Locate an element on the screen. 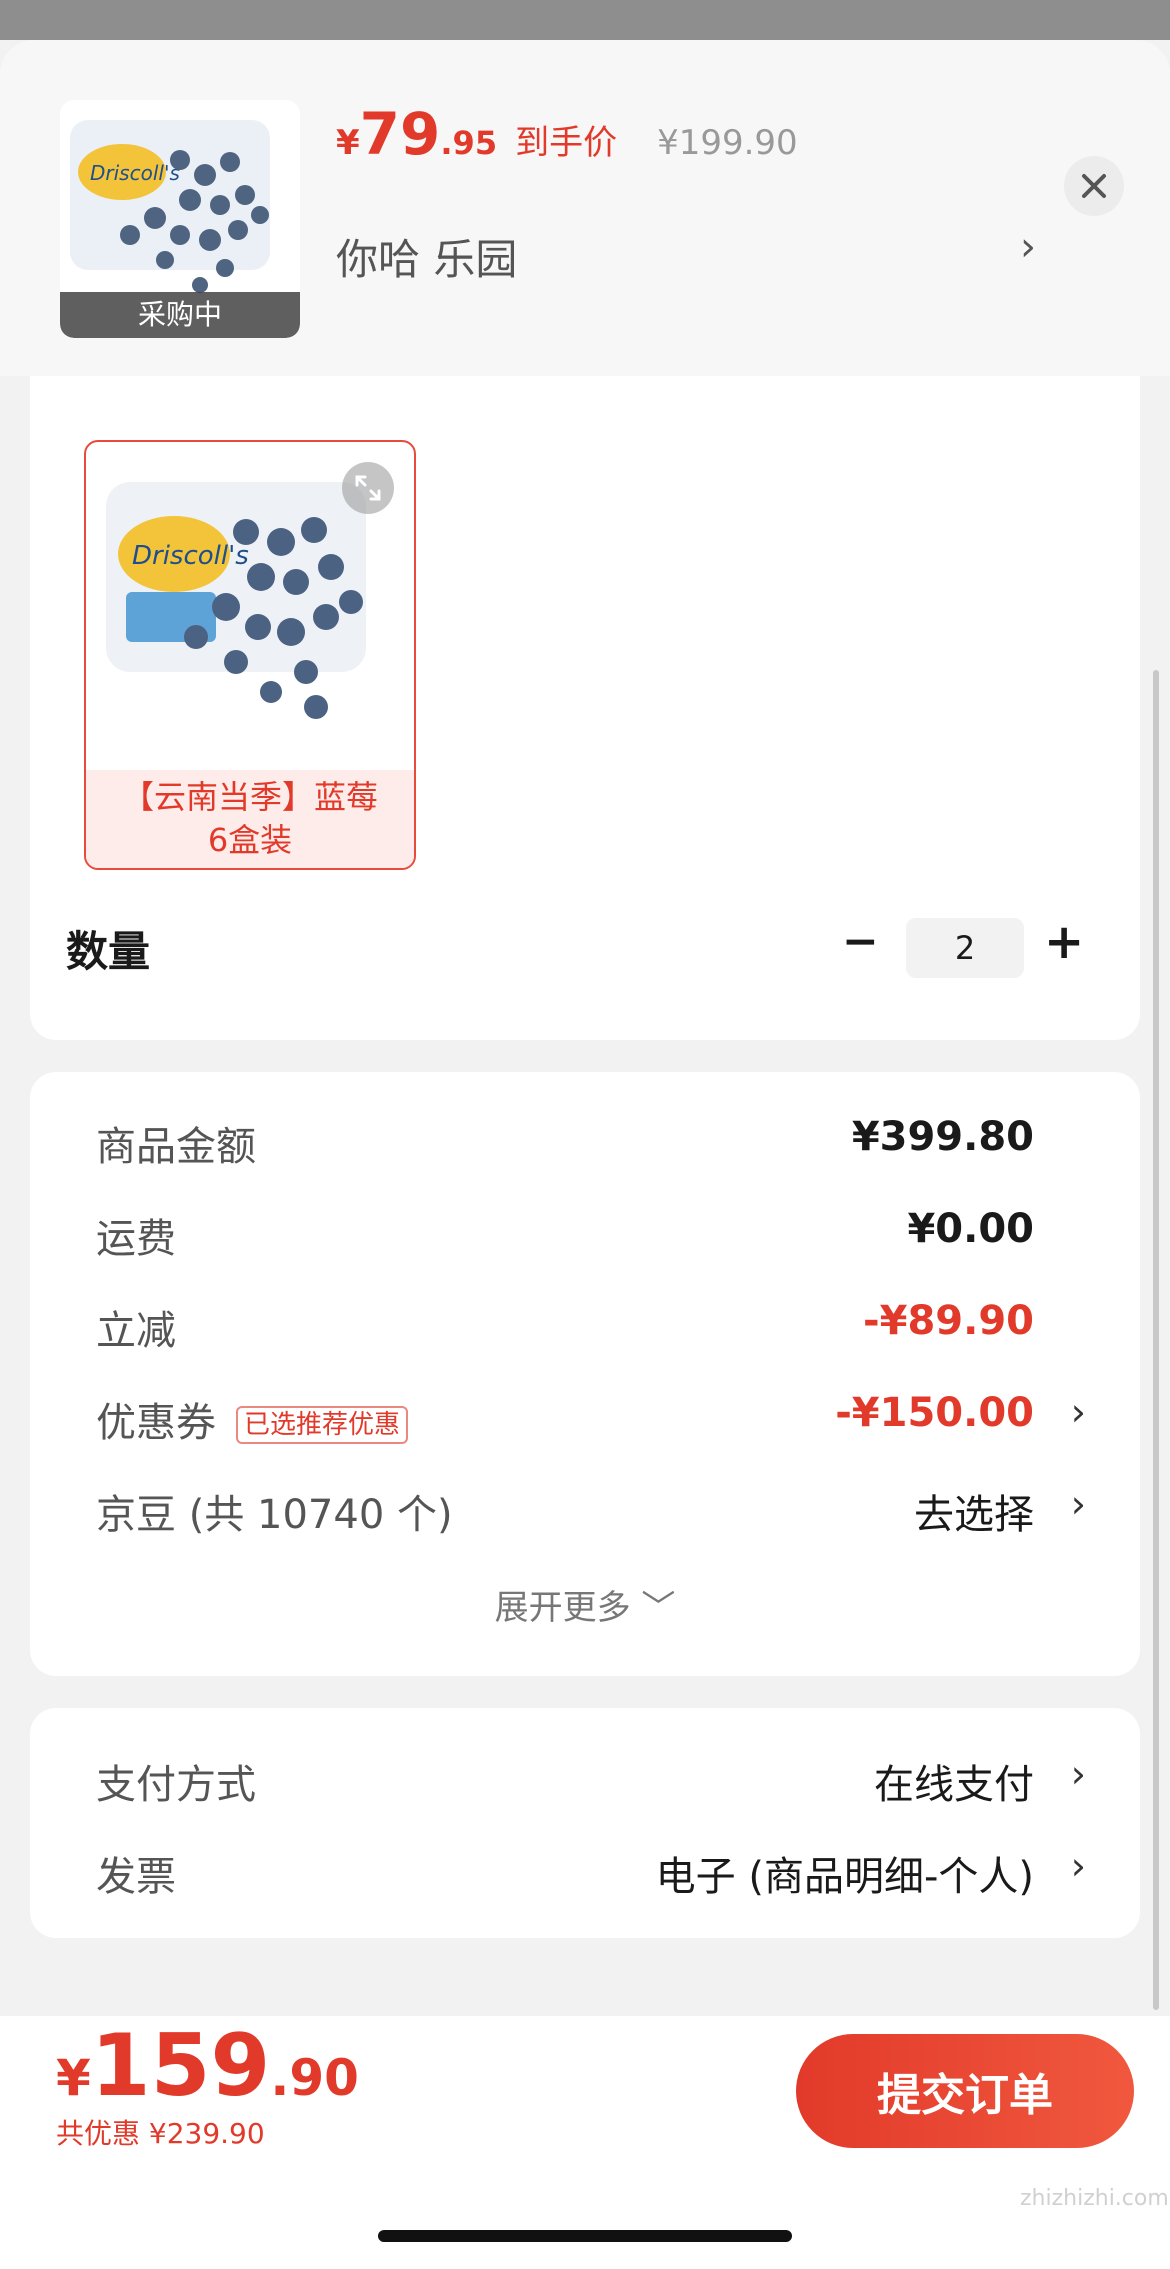 The width and height of the screenshot is (1170, 2269). home-indicator is located at coordinates (585, 2236).